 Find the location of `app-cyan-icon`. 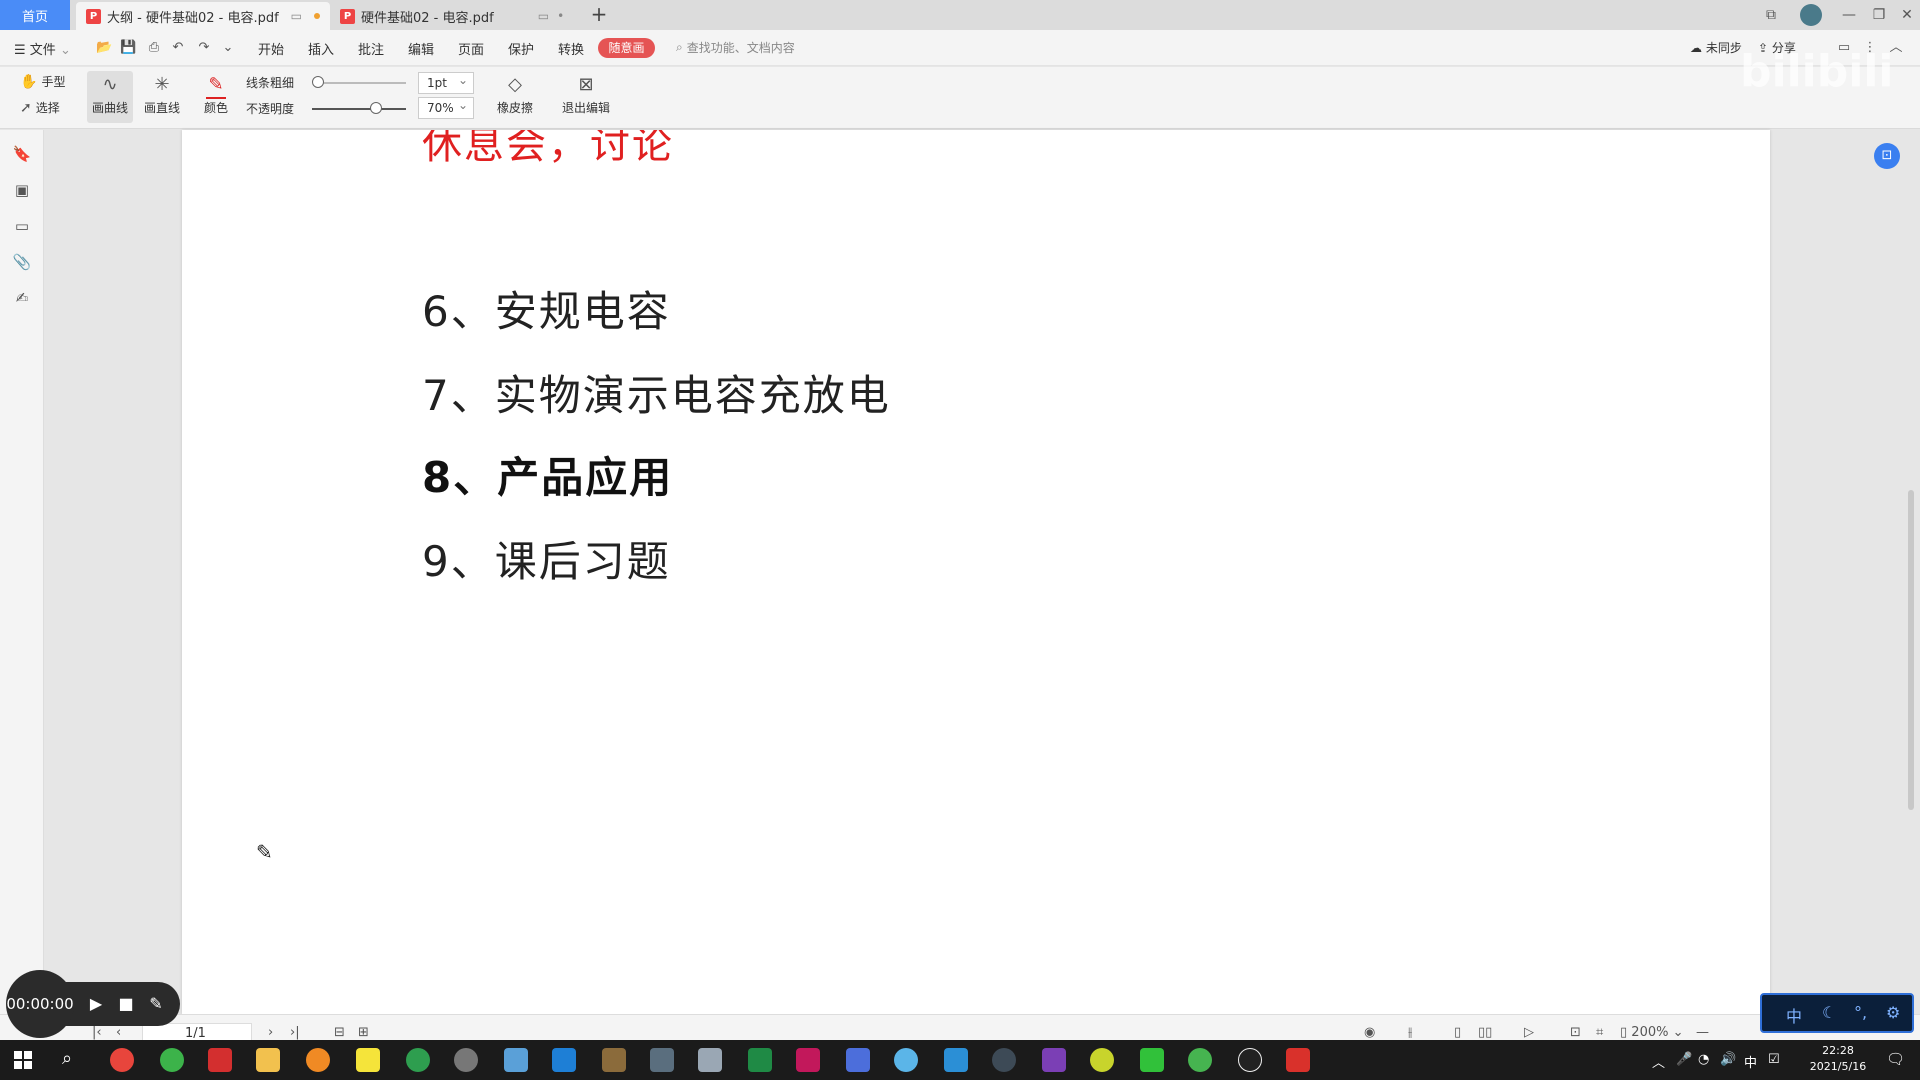

app-cyan-icon is located at coordinates (906, 1060).